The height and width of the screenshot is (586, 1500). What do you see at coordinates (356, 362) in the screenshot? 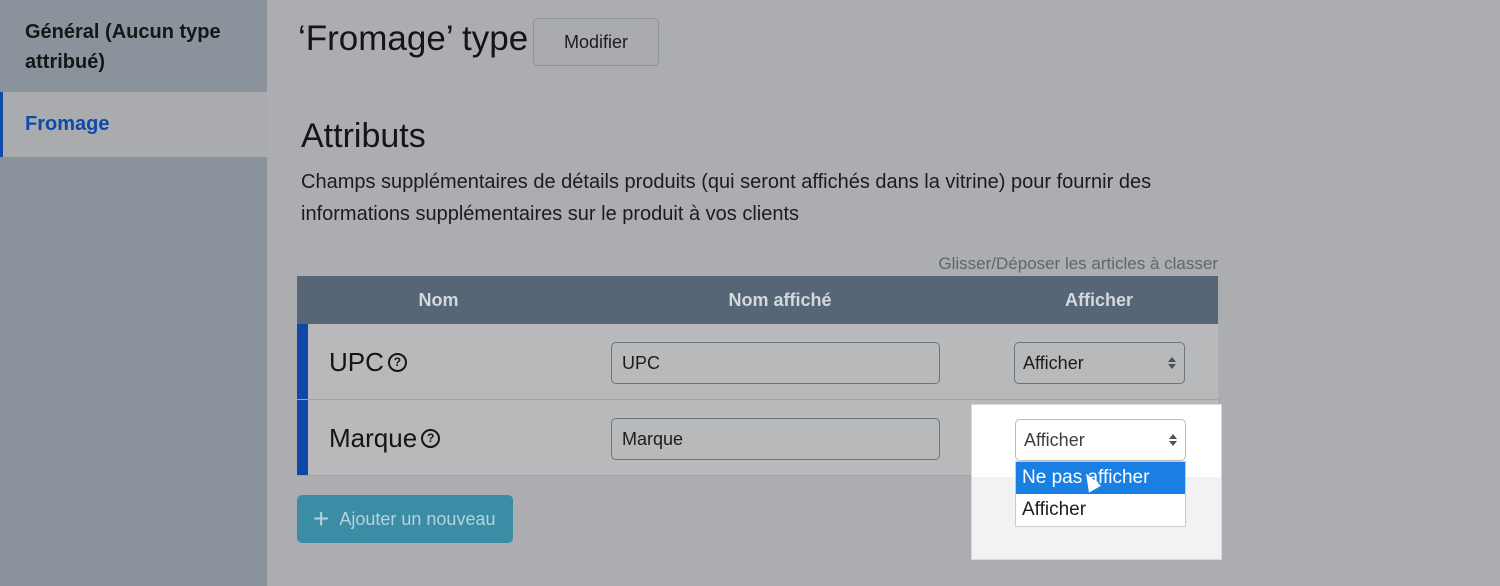
I see `attribute-name-label: UPC` at bounding box center [356, 362].